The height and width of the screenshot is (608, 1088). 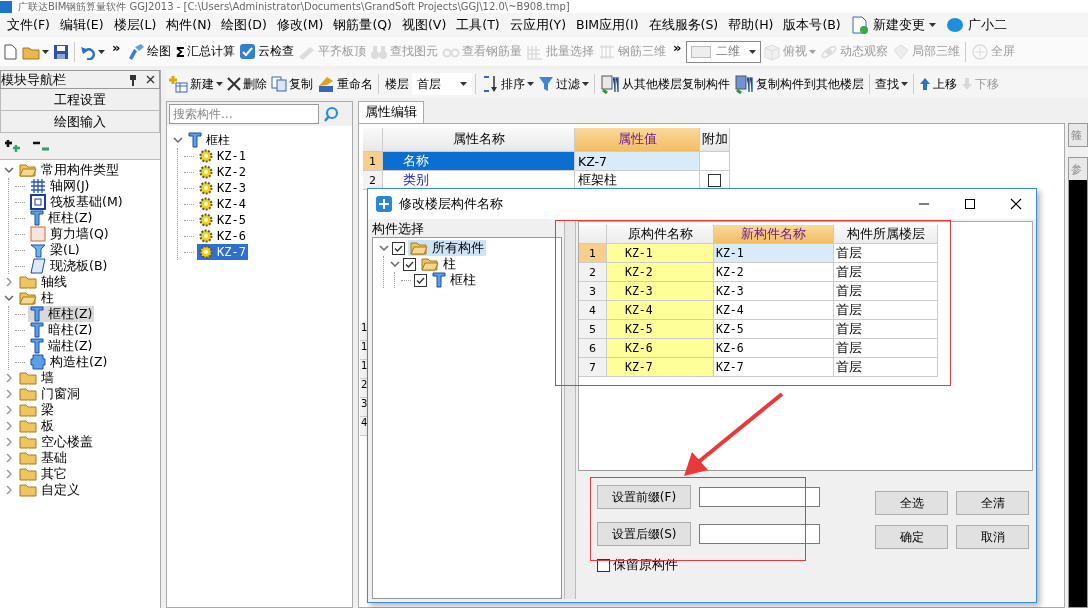 I want to click on menu-item: 编辑(E), so click(x=81, y=25).